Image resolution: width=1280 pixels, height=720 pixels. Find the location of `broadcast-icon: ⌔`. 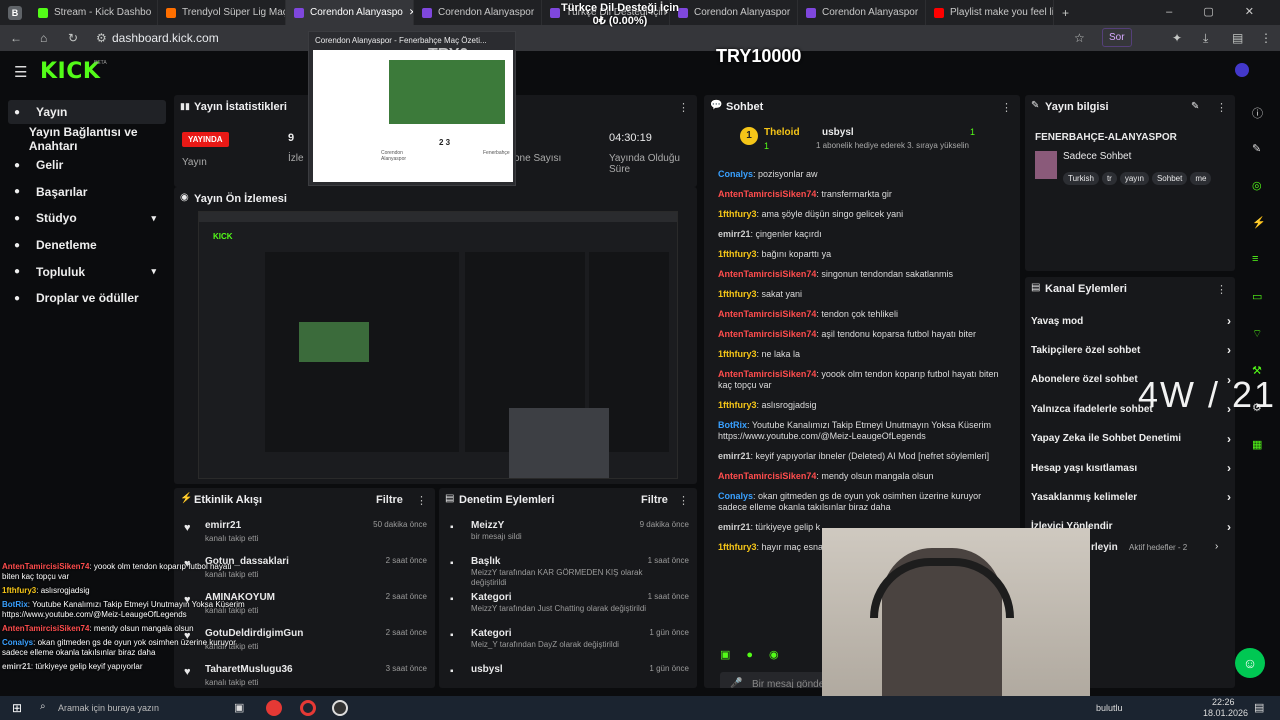

broadcast-icon: ⌔ is located at coordinates (1257, 334).